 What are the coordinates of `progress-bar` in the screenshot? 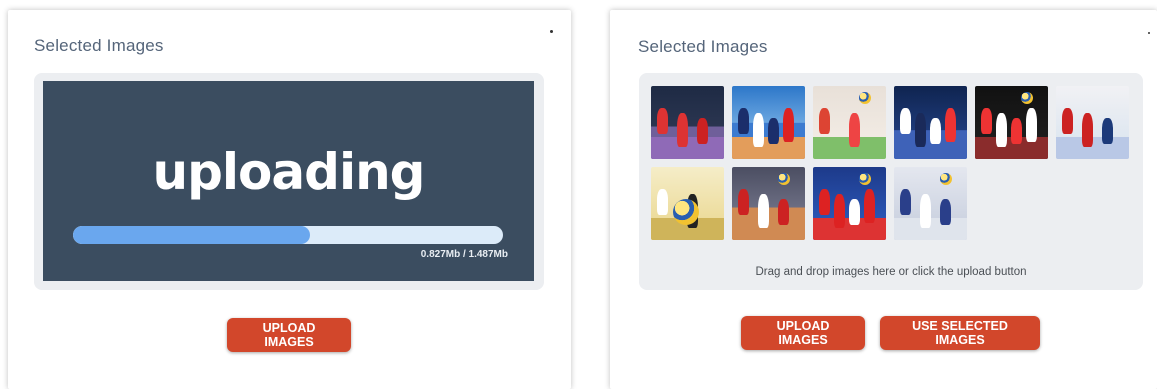 It's located at (288, 235).